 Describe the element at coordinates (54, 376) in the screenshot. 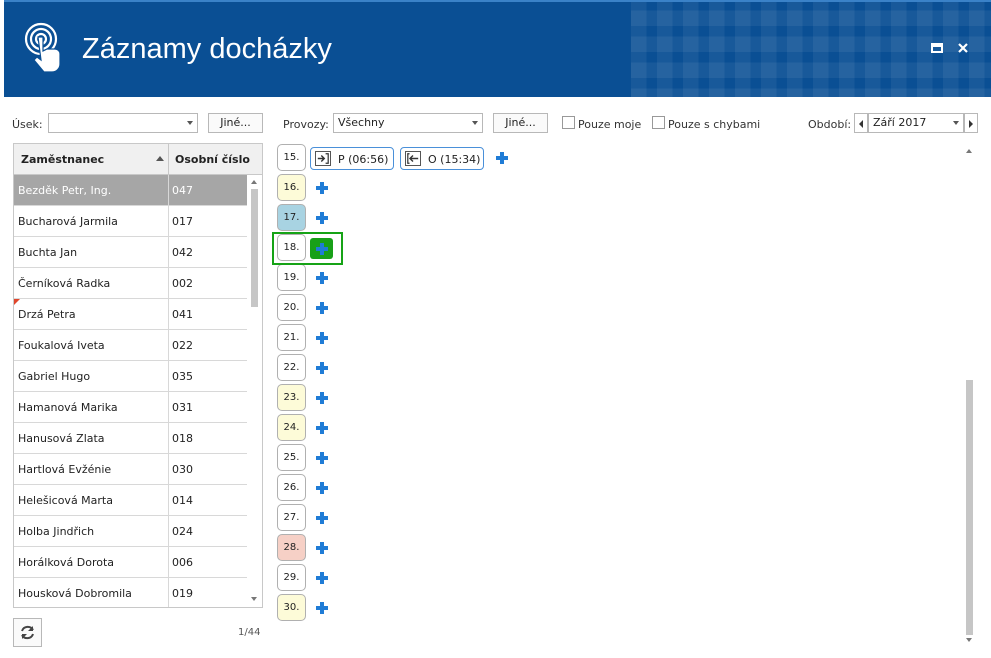

I see `employee-name-cell: Gabriel Hugo` at that location.